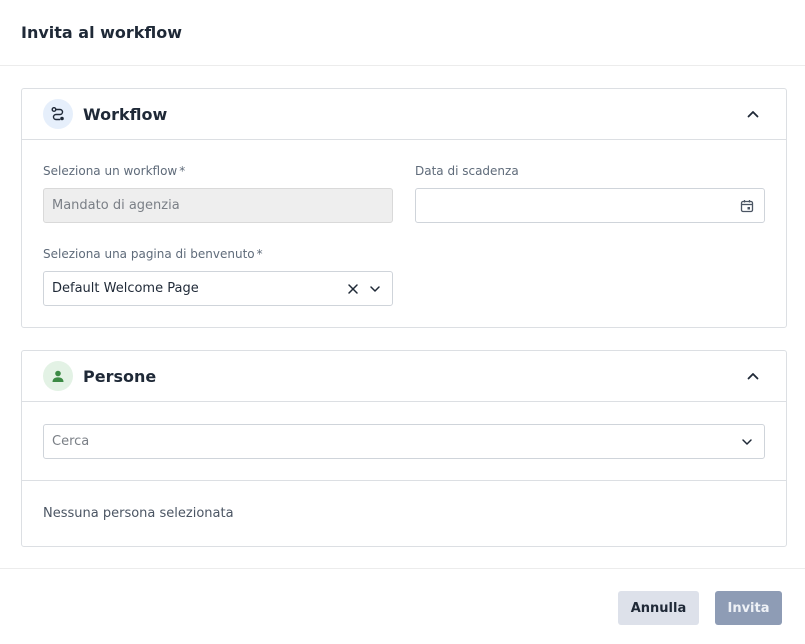 This screenshot has height=644, width=805. Describe the element at coordinates (590, 205) in the screenshot. I see `due-date-input` at that location.